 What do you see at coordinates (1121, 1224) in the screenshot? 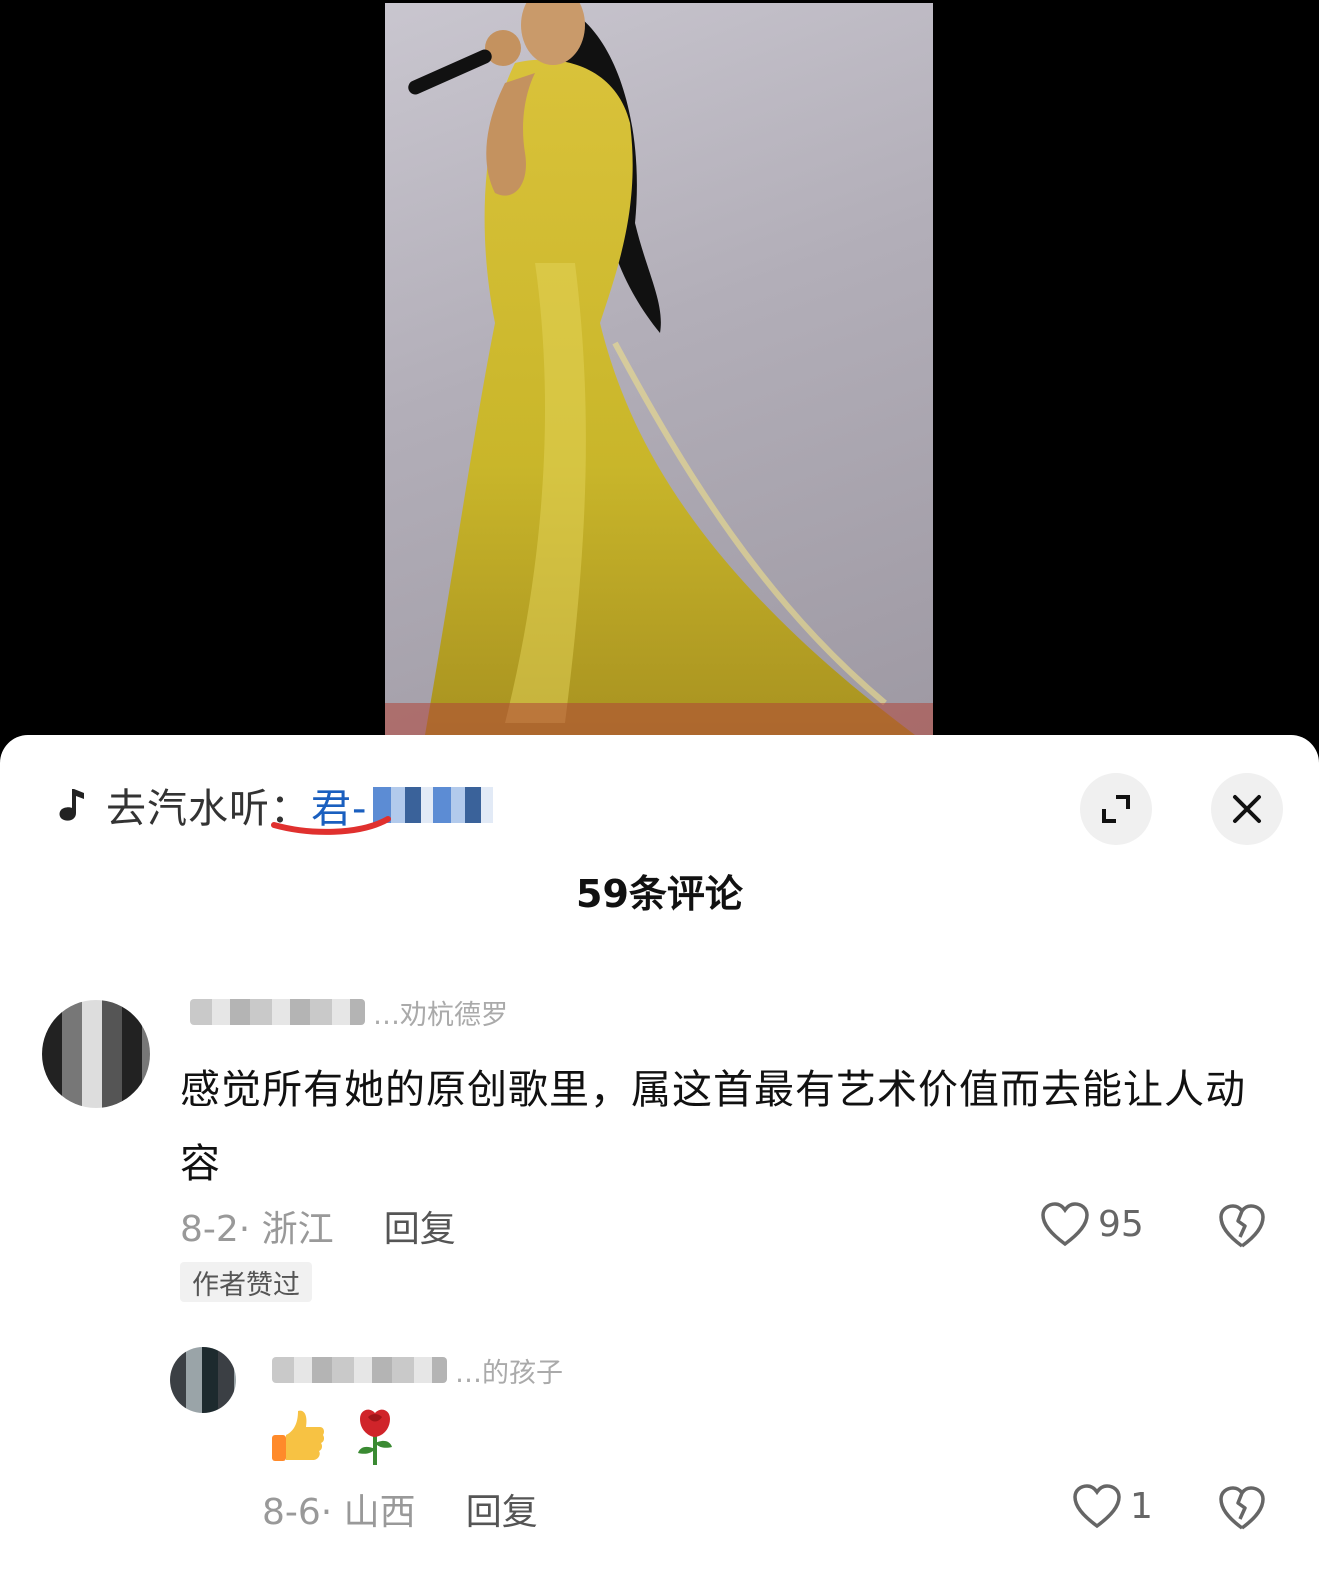
I see `like-count: 95` at bounding box center [1121, 1224].